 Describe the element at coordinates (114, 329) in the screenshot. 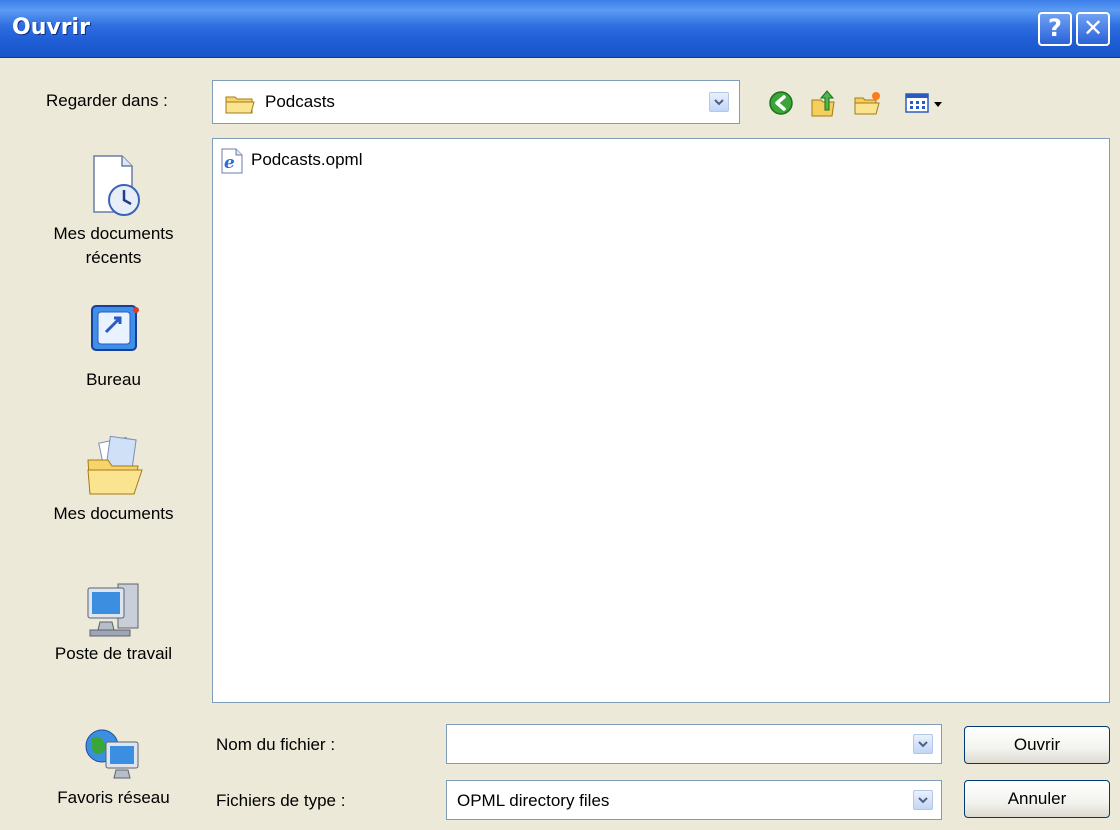

I see `desktop-icon` at that location.